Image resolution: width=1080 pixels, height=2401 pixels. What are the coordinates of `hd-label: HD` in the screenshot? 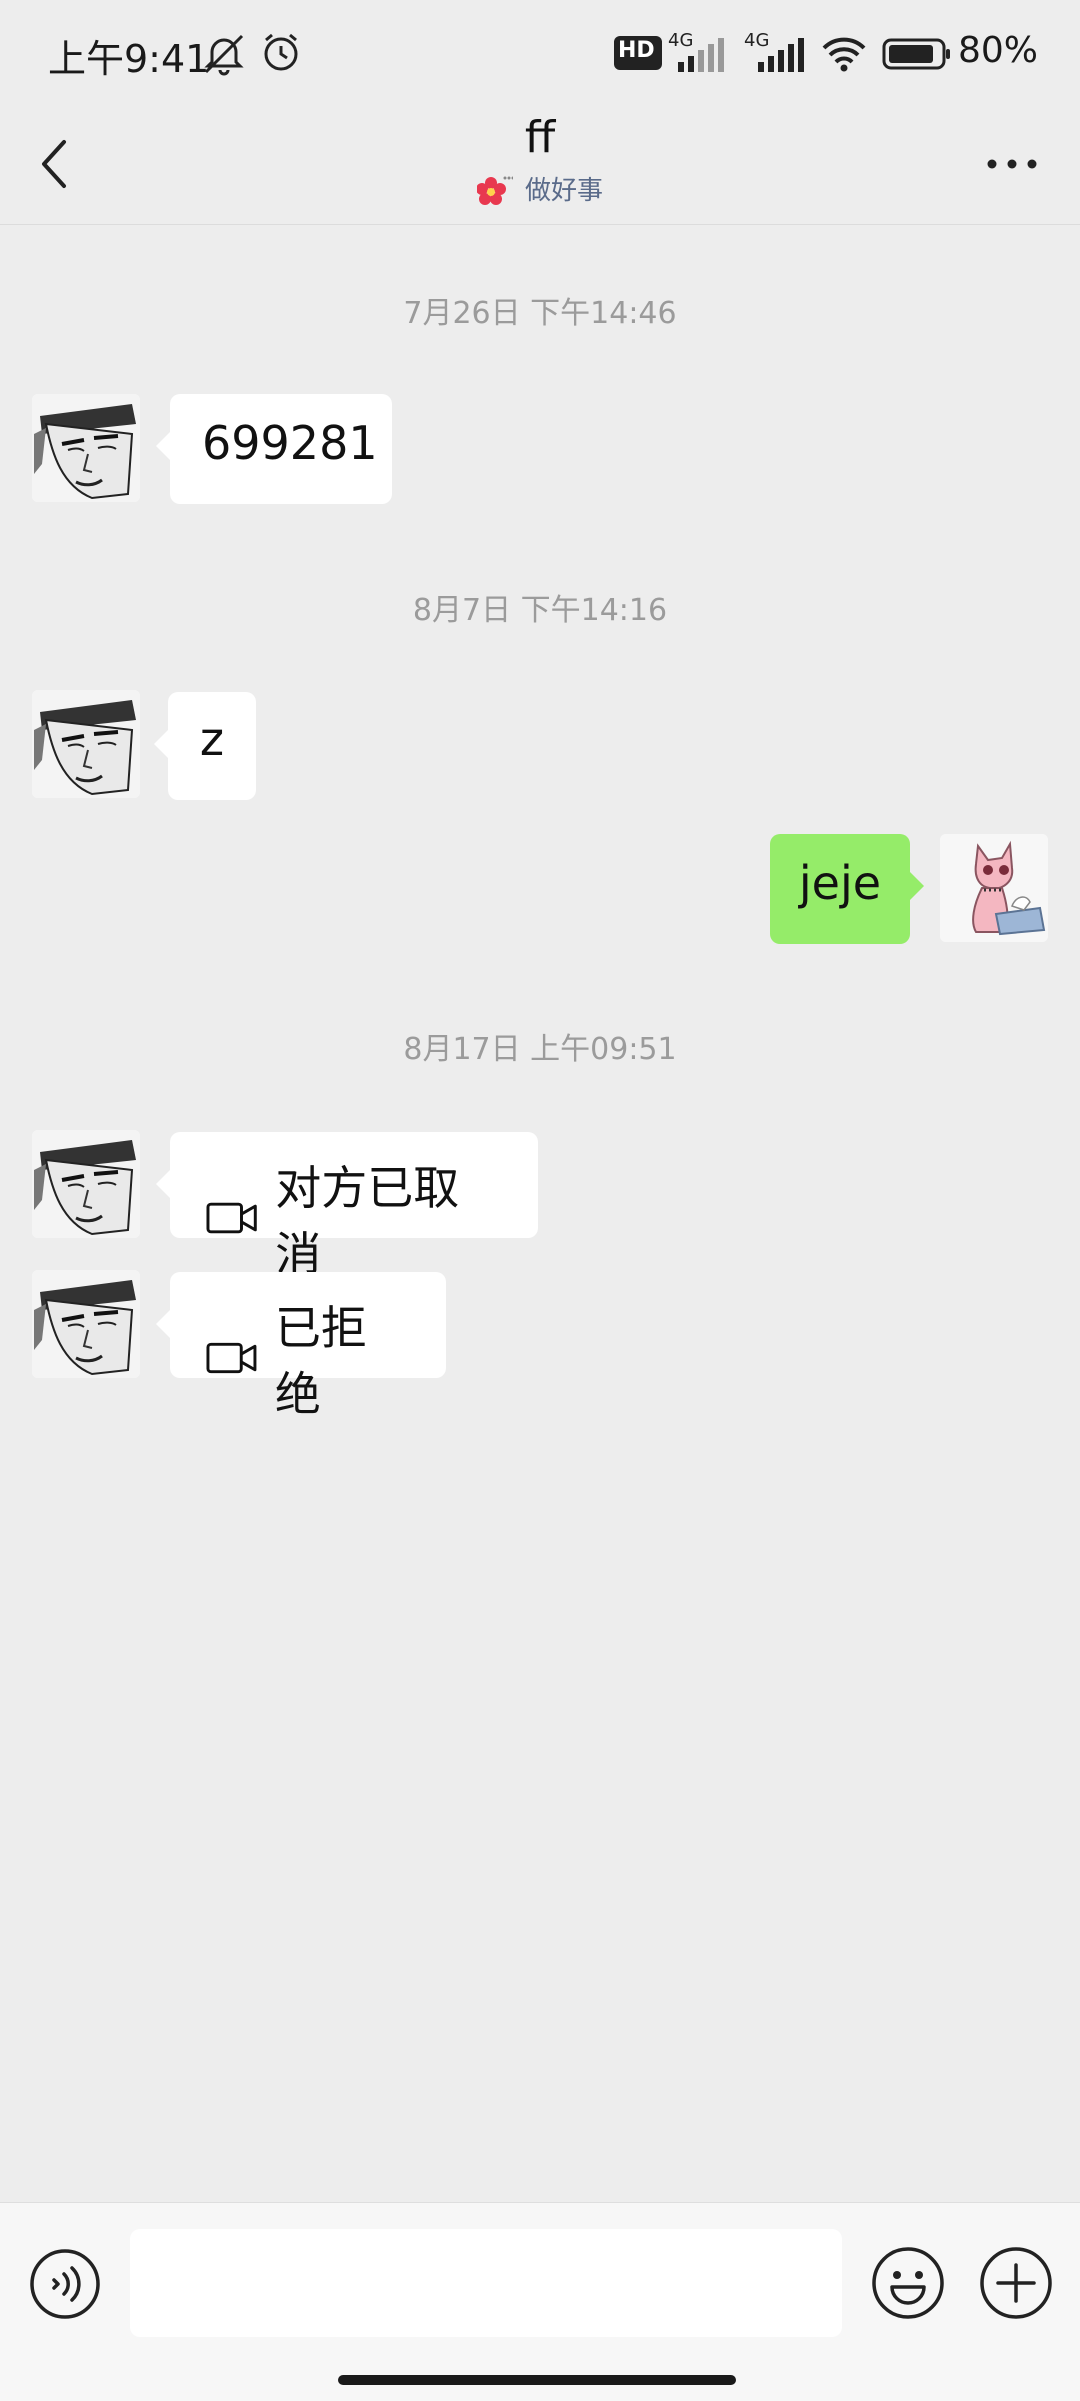 It's located at (636, 50).